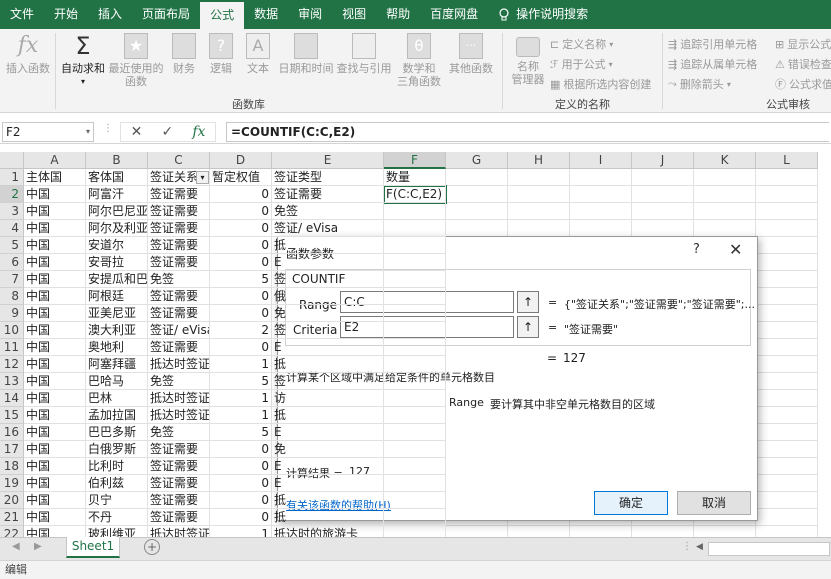 The height and width of the screenshot is (579, 831). Describe the element at coordinates (663, 160) in the screenshot. I see `column-header-j: J` at that location.